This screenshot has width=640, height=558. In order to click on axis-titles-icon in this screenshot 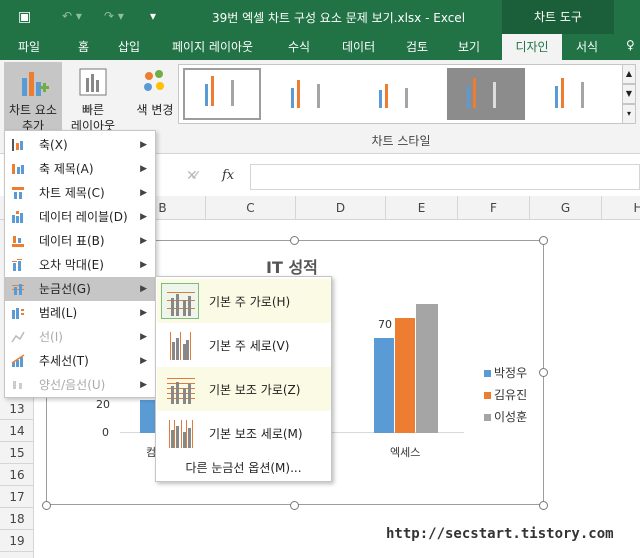, I will do `click(18, 169)`.